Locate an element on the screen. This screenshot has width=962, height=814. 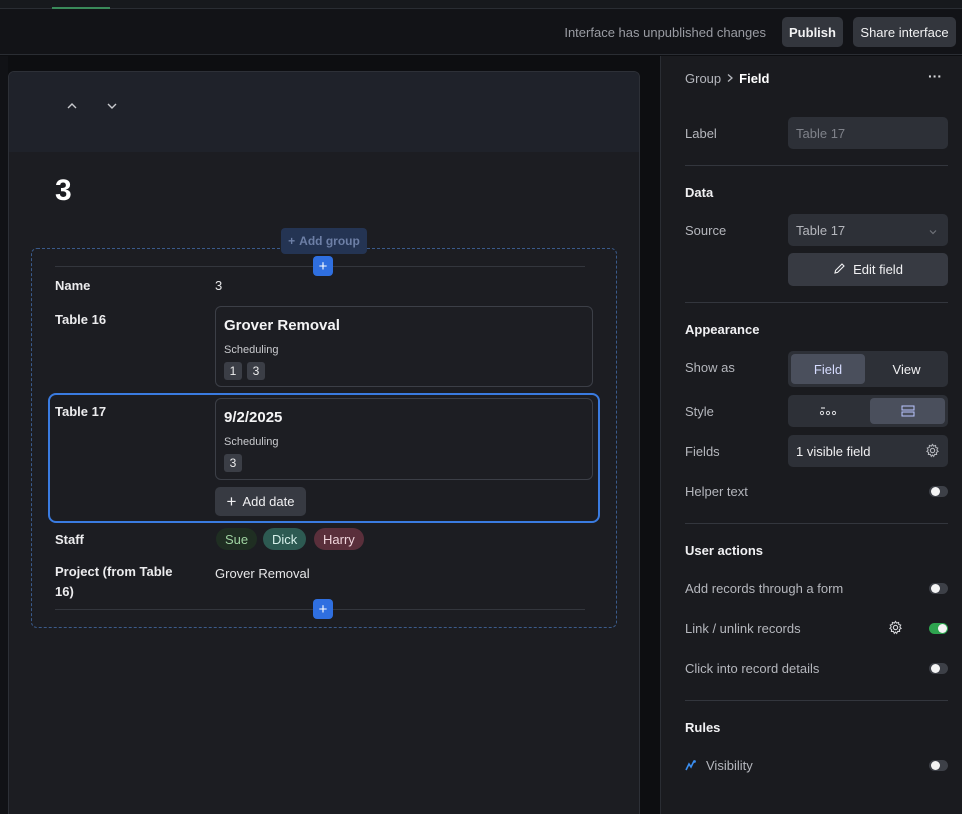
breadcrumb: Group Field is located at coordinates (727, 78).